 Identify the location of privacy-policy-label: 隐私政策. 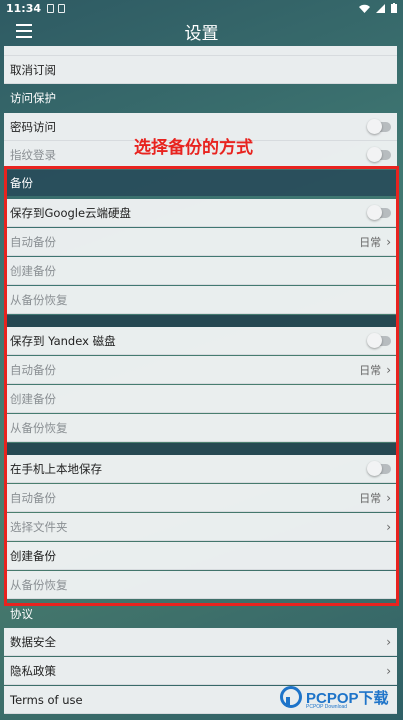
(33, 670).